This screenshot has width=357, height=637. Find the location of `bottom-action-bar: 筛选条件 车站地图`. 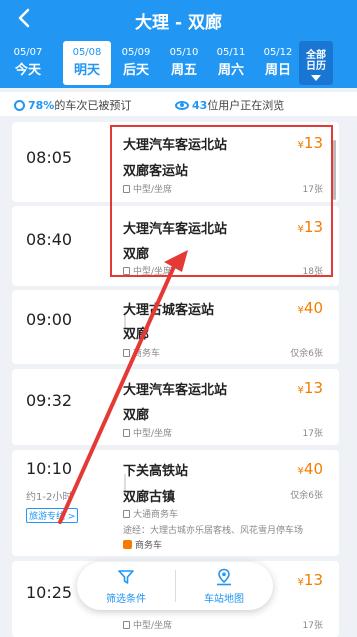

bottom-action-bar: 筛选条件 车站地图 is located at coordinates (175, 586).